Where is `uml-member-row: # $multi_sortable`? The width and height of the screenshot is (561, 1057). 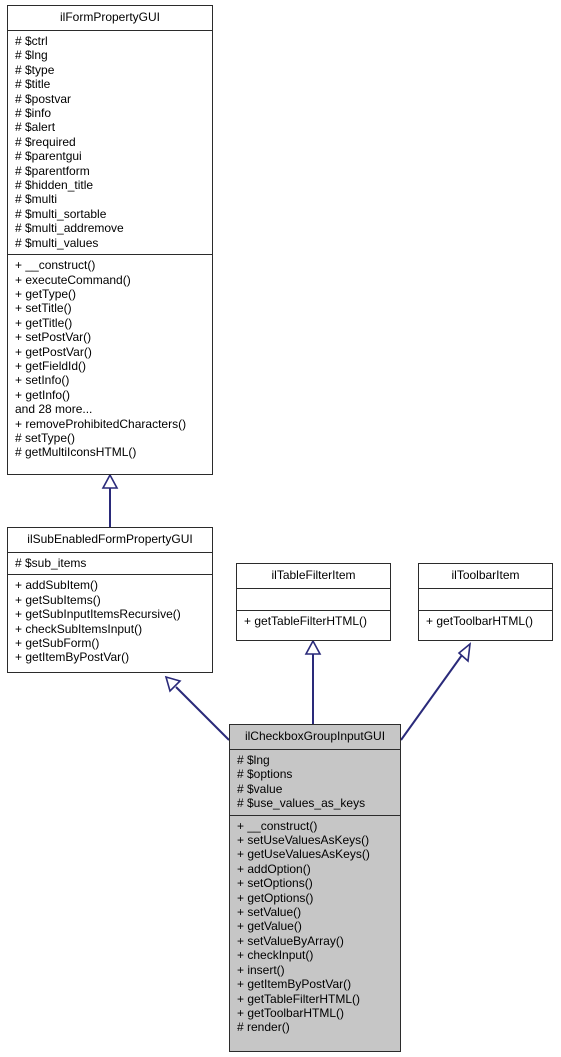
uml-member-row: # $multi_sortable is located at coordinates (61, 213).